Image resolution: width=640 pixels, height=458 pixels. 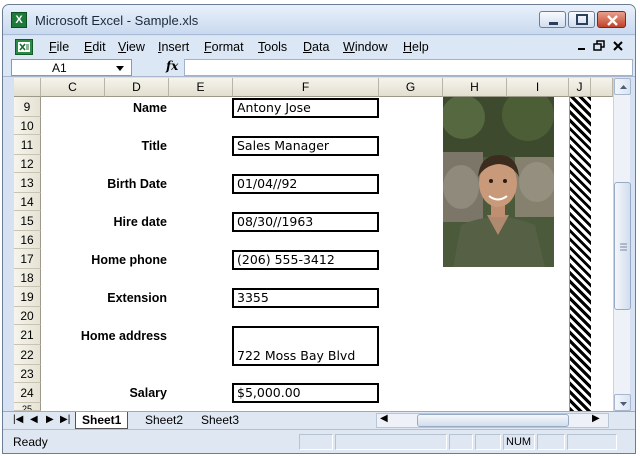 I want to click on menu-edit: Edit, so click(x=95, y=47).